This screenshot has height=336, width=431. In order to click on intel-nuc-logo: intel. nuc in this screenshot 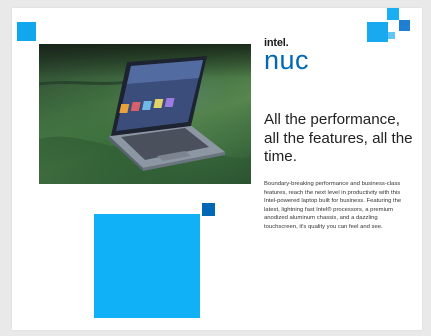, I will do `click(287, 56)`.